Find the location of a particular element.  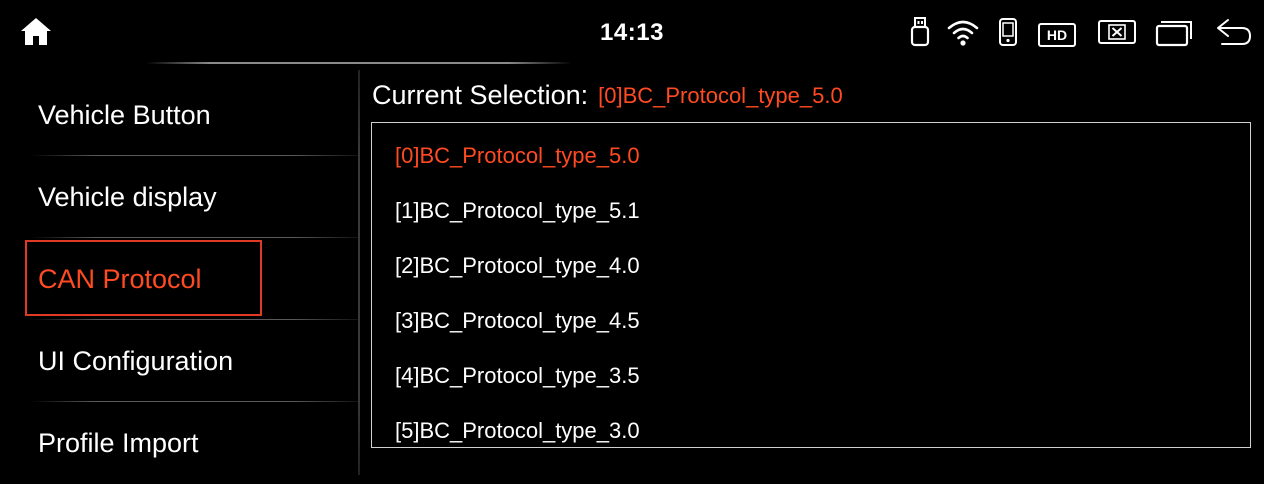

sidebar-item-profile-import: Profile Import is located at coordinates (179, 443).